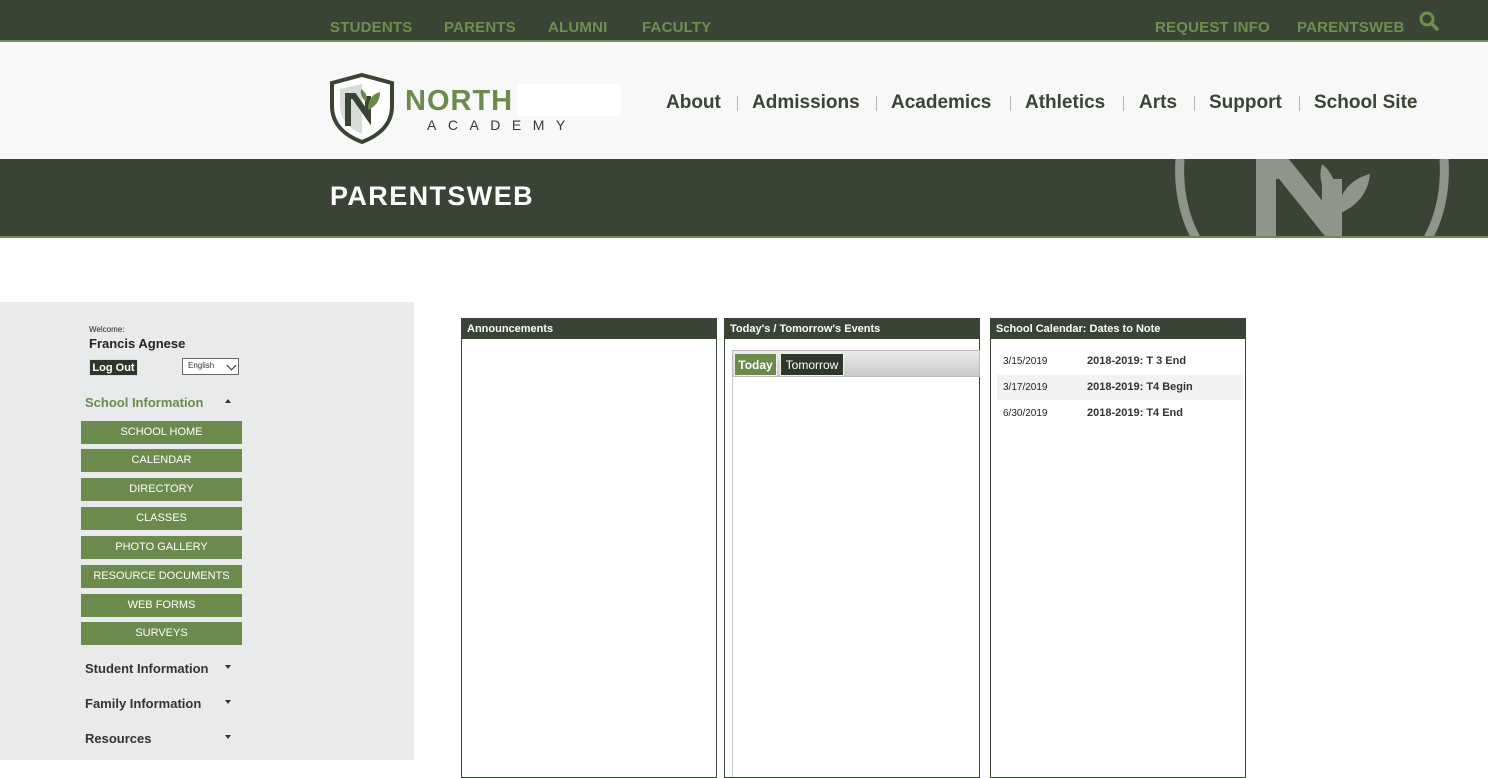 Image resolution: width=1488 pixels, height=778 pixels. Describe the element at coordinates (1025, 361) in the screenshot. I see `calendar-date: 3/15/2019` at that location.